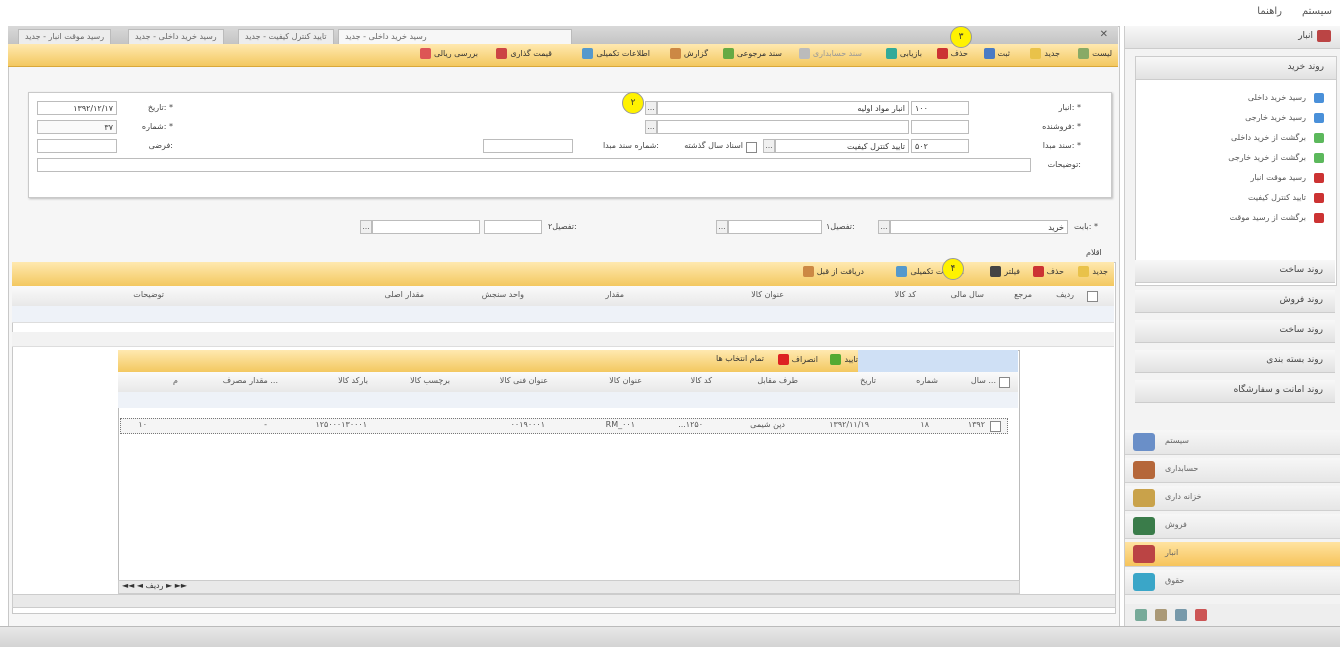 The width and height of the screenshot is (1340, 647). What do you see at coordinates (524, 53) in the screenshot?
I see `pricing-button: قیمت گذاری` at bounding box center [524, 53].